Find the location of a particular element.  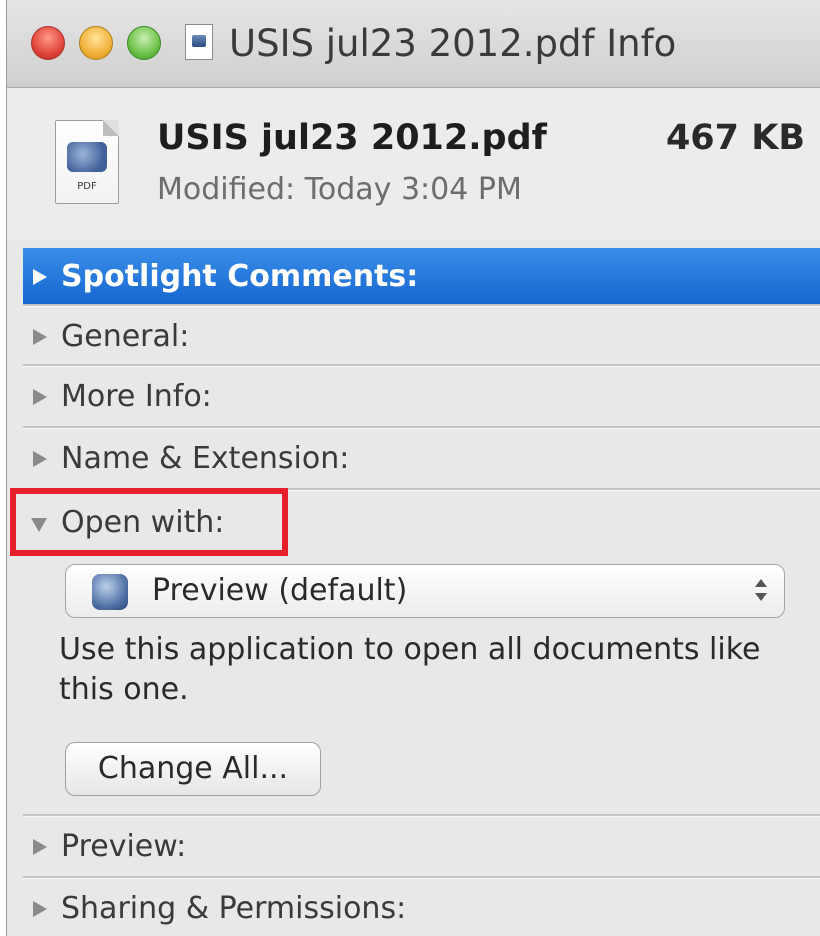

section-label: General: is located at coordinates (125, 336).